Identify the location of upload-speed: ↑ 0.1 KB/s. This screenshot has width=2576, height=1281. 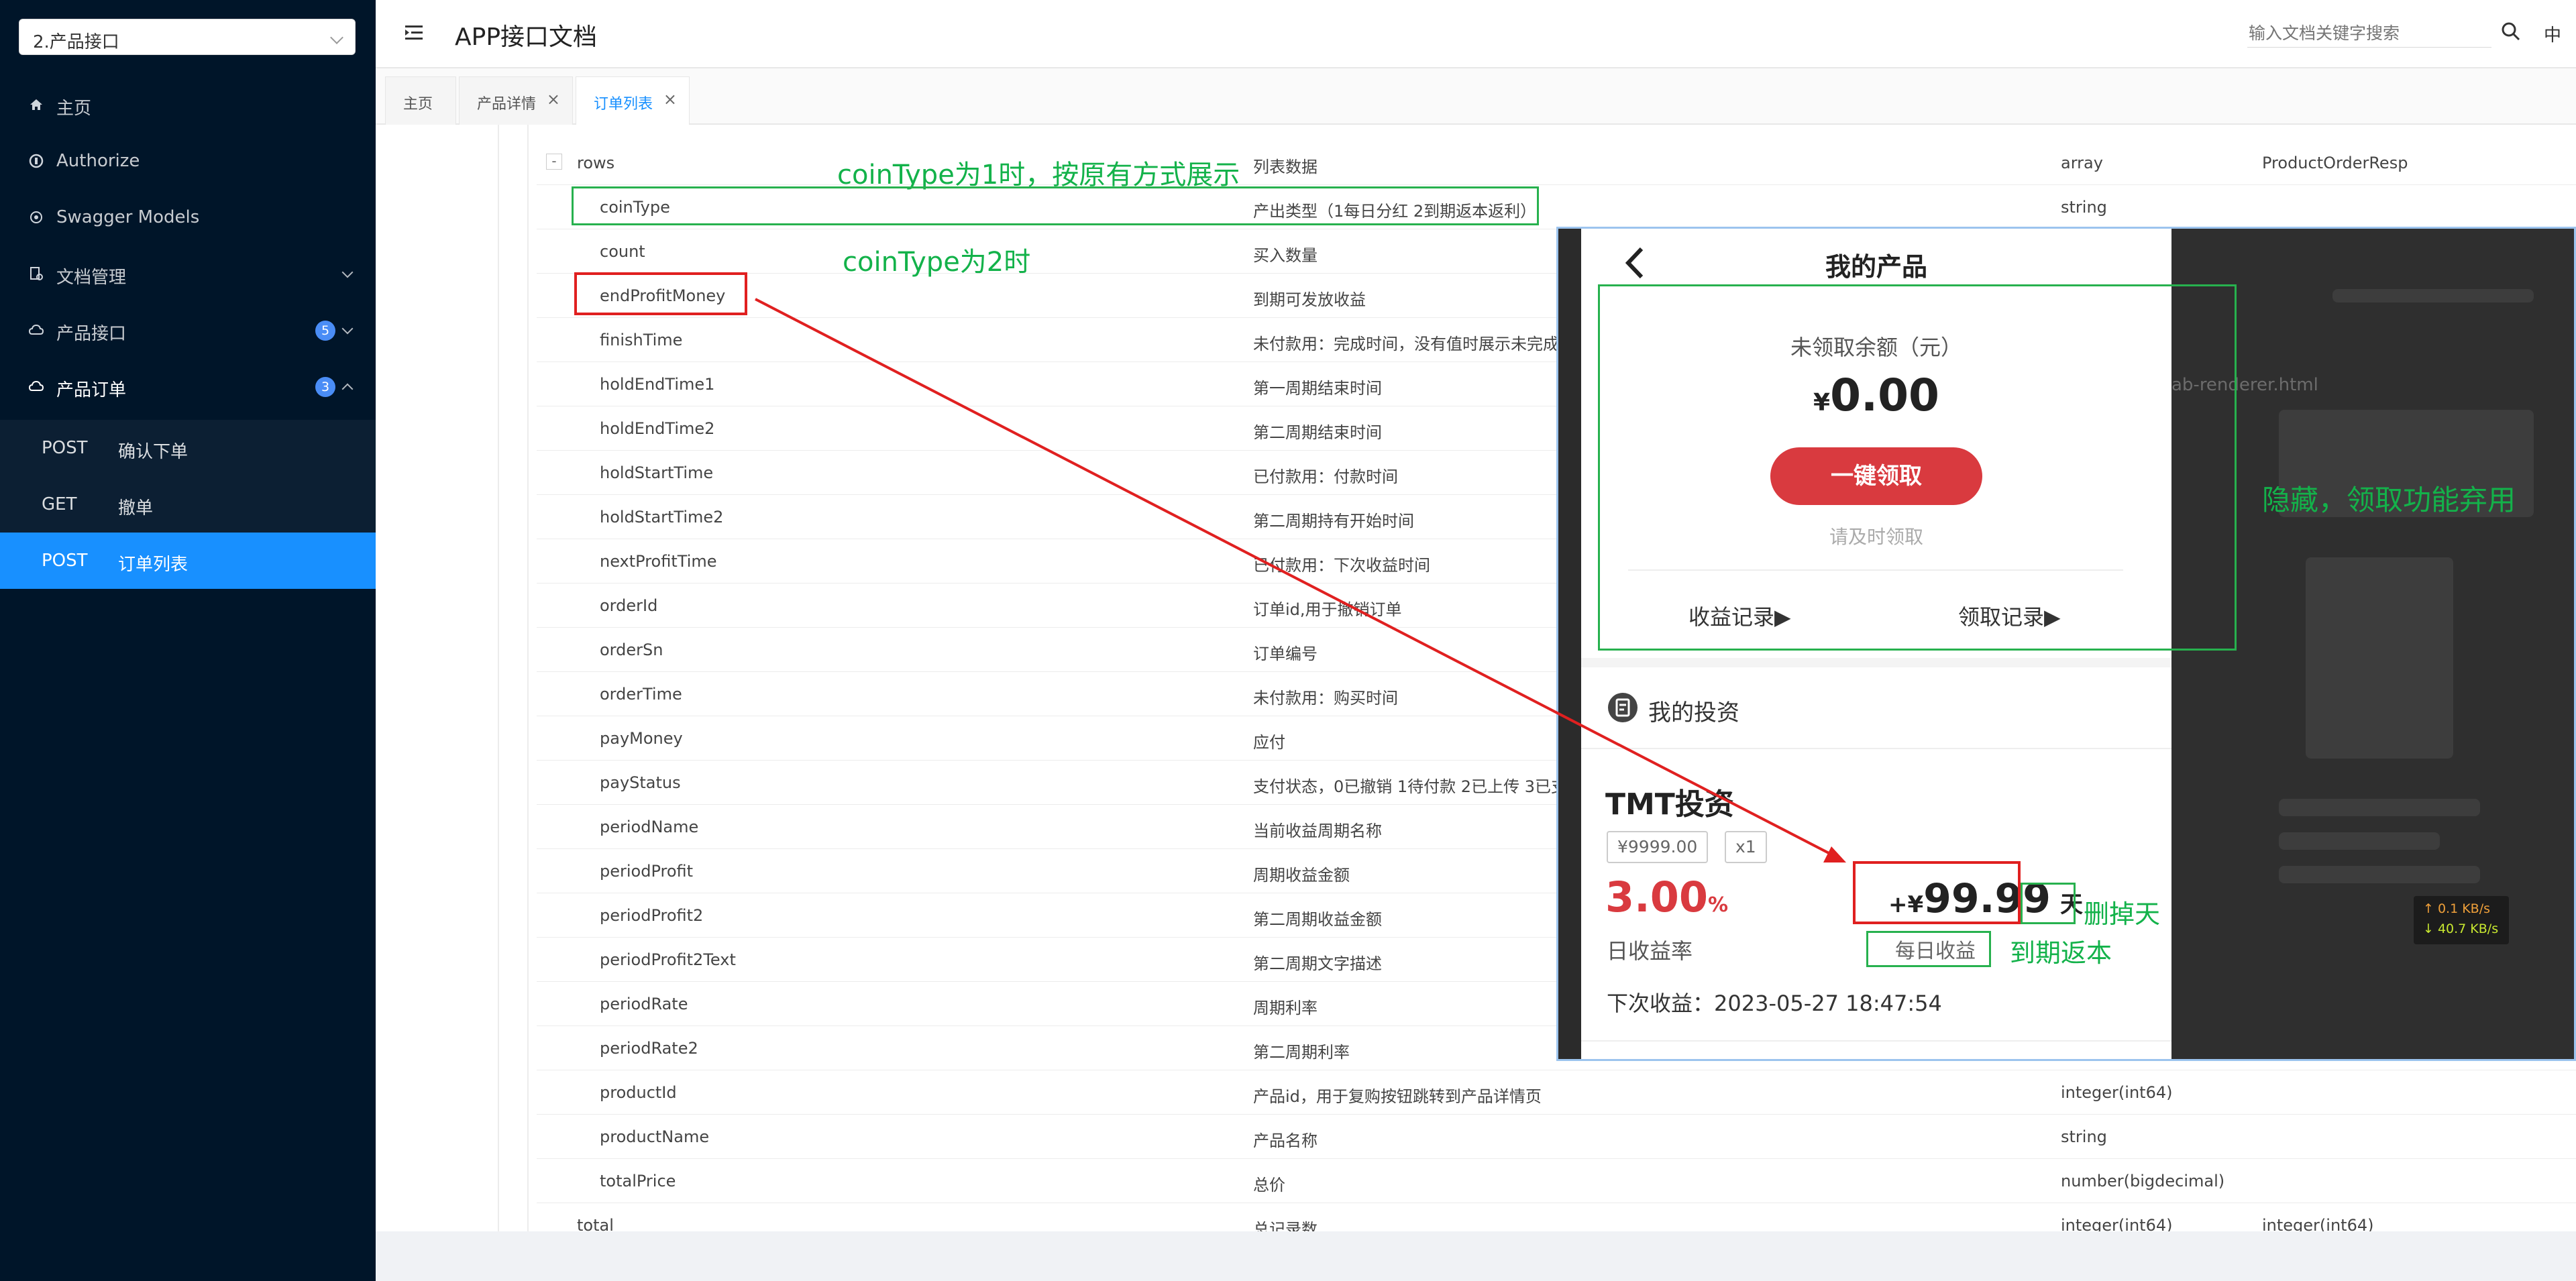
(2457, 908).